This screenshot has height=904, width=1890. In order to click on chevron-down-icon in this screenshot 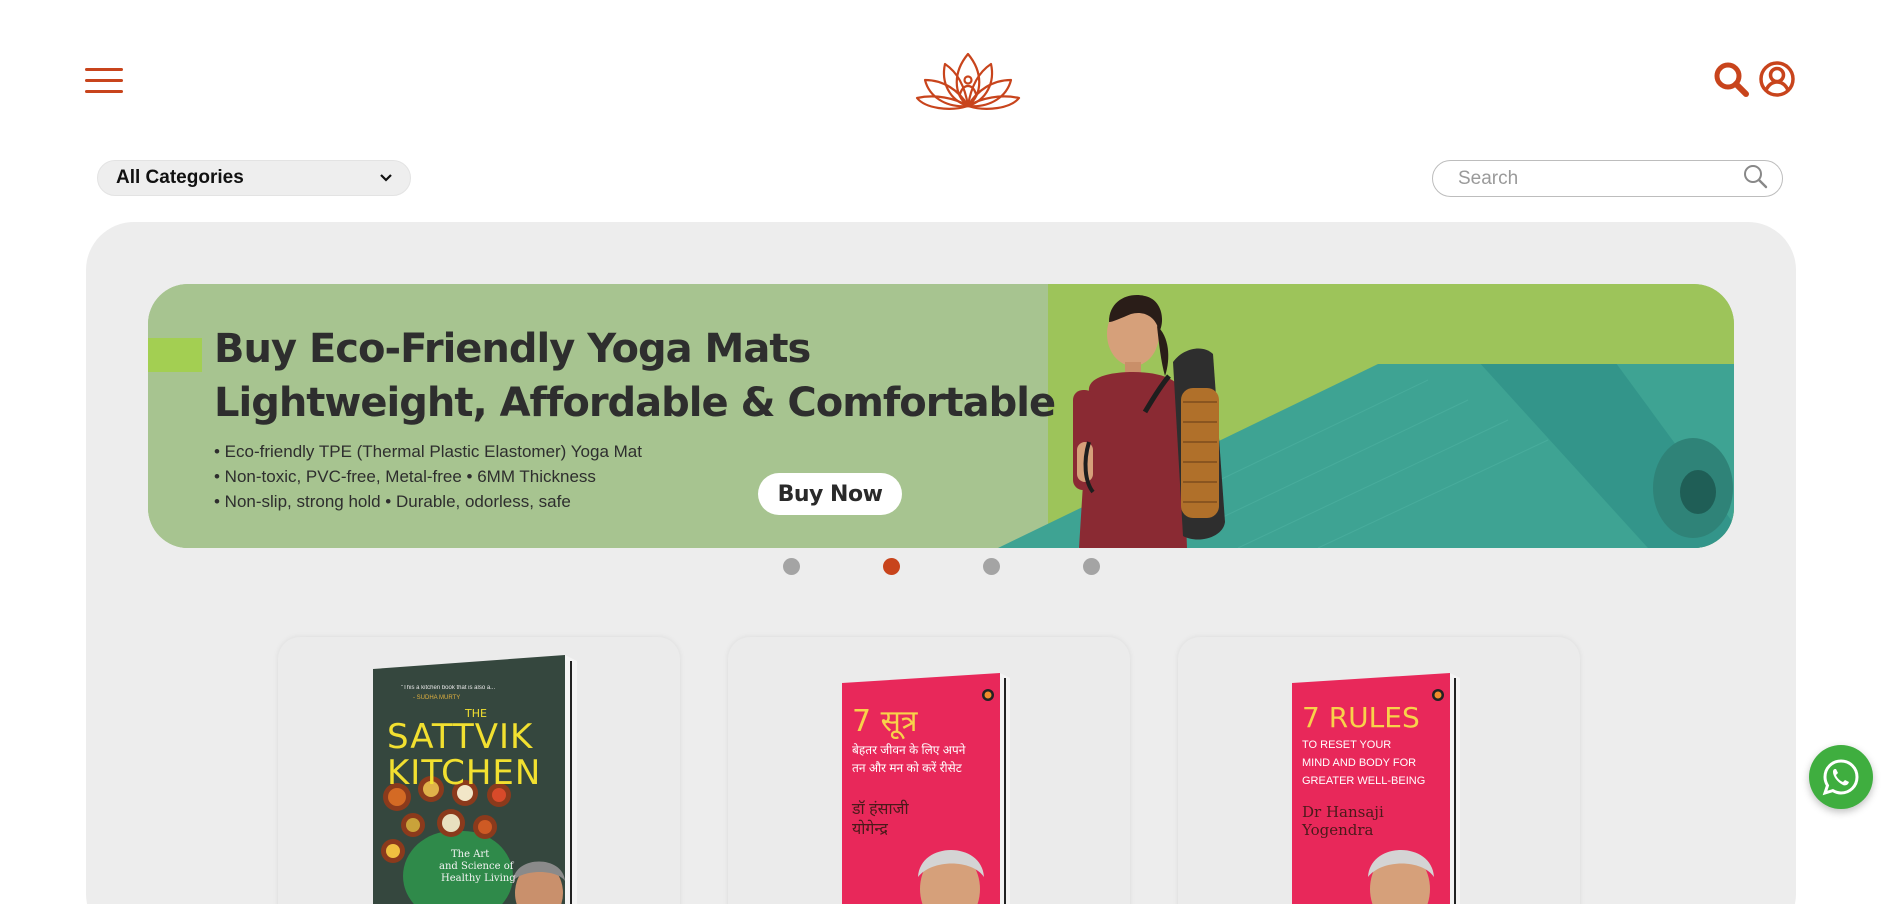, I will do `click(386, 178)`.